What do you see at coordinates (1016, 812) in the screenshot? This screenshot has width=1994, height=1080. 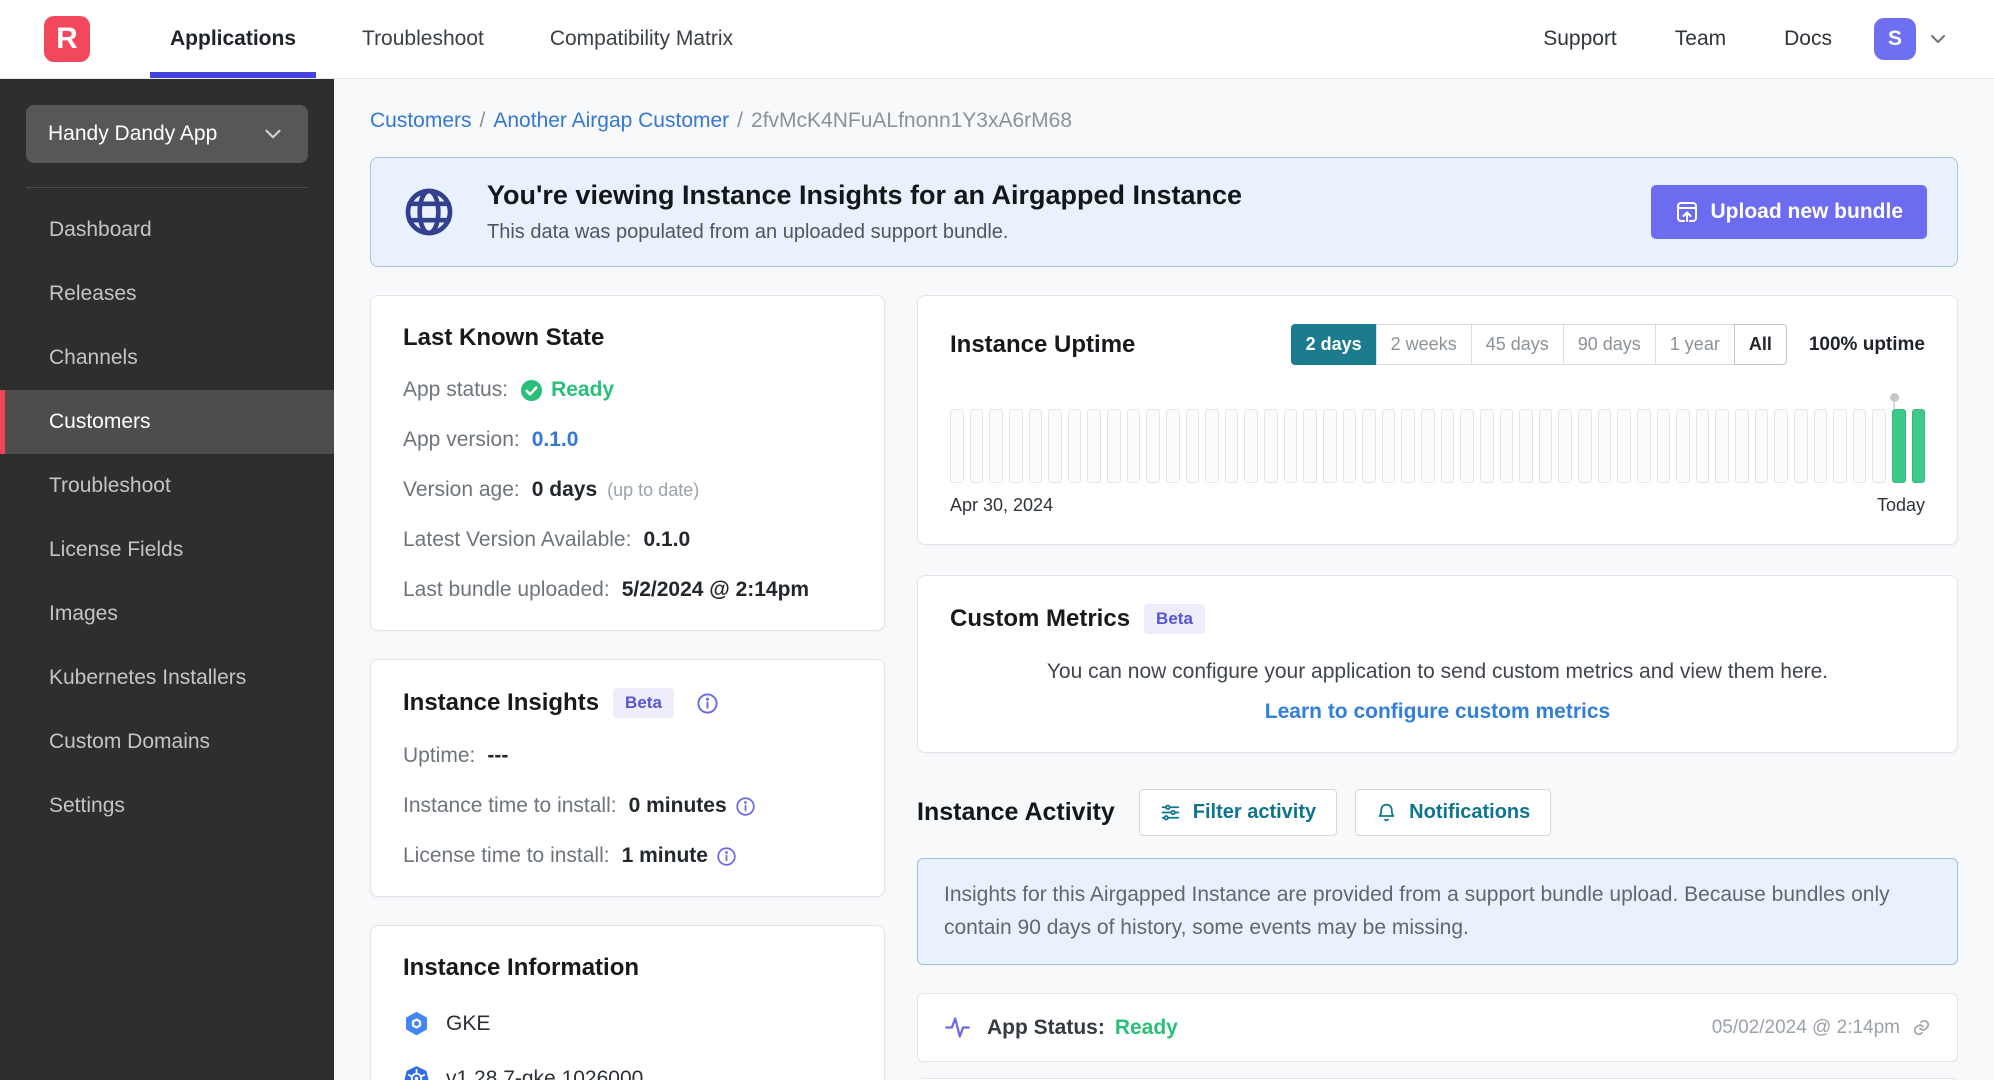 I see `instance-activity-title: Instance Activity` at bounding box center [1016, 812].